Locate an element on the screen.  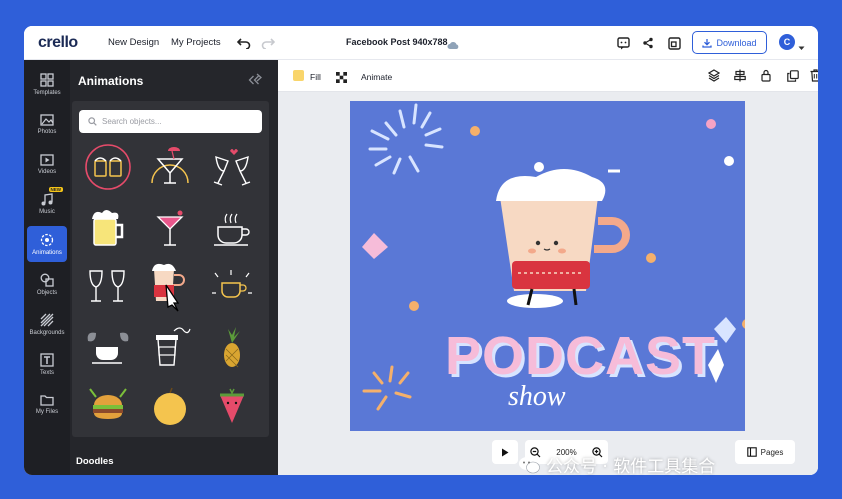
animation-thumb-orange is located at coordinates (170, 407).